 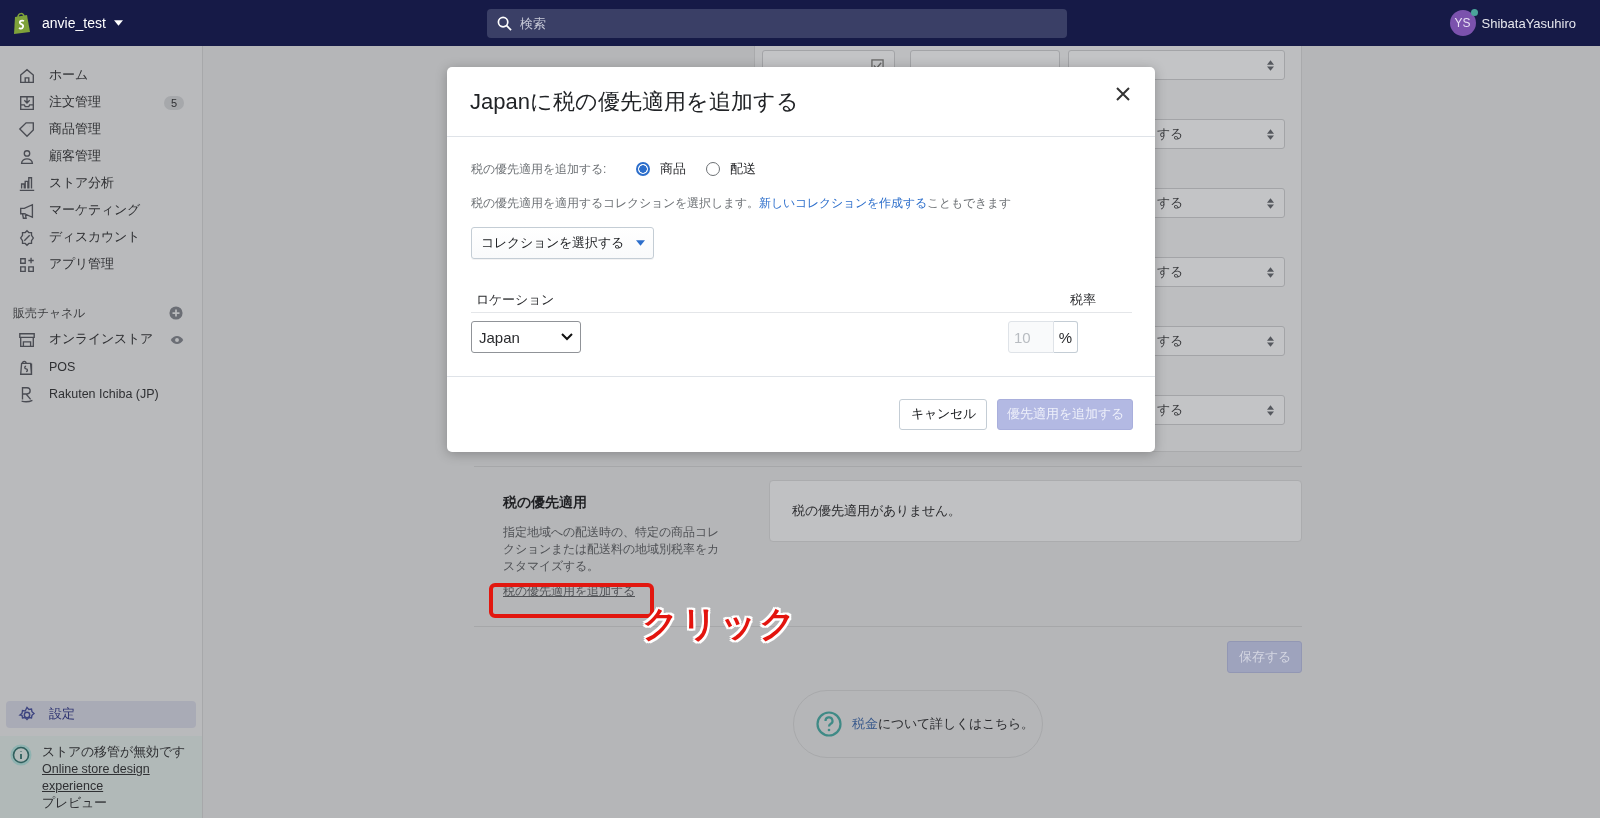 What do you see at coordinates (104, 393) in the screenshot?
I see `nav-label: Rakuten Ichiba (JP)` at bounding box center [104, 393].